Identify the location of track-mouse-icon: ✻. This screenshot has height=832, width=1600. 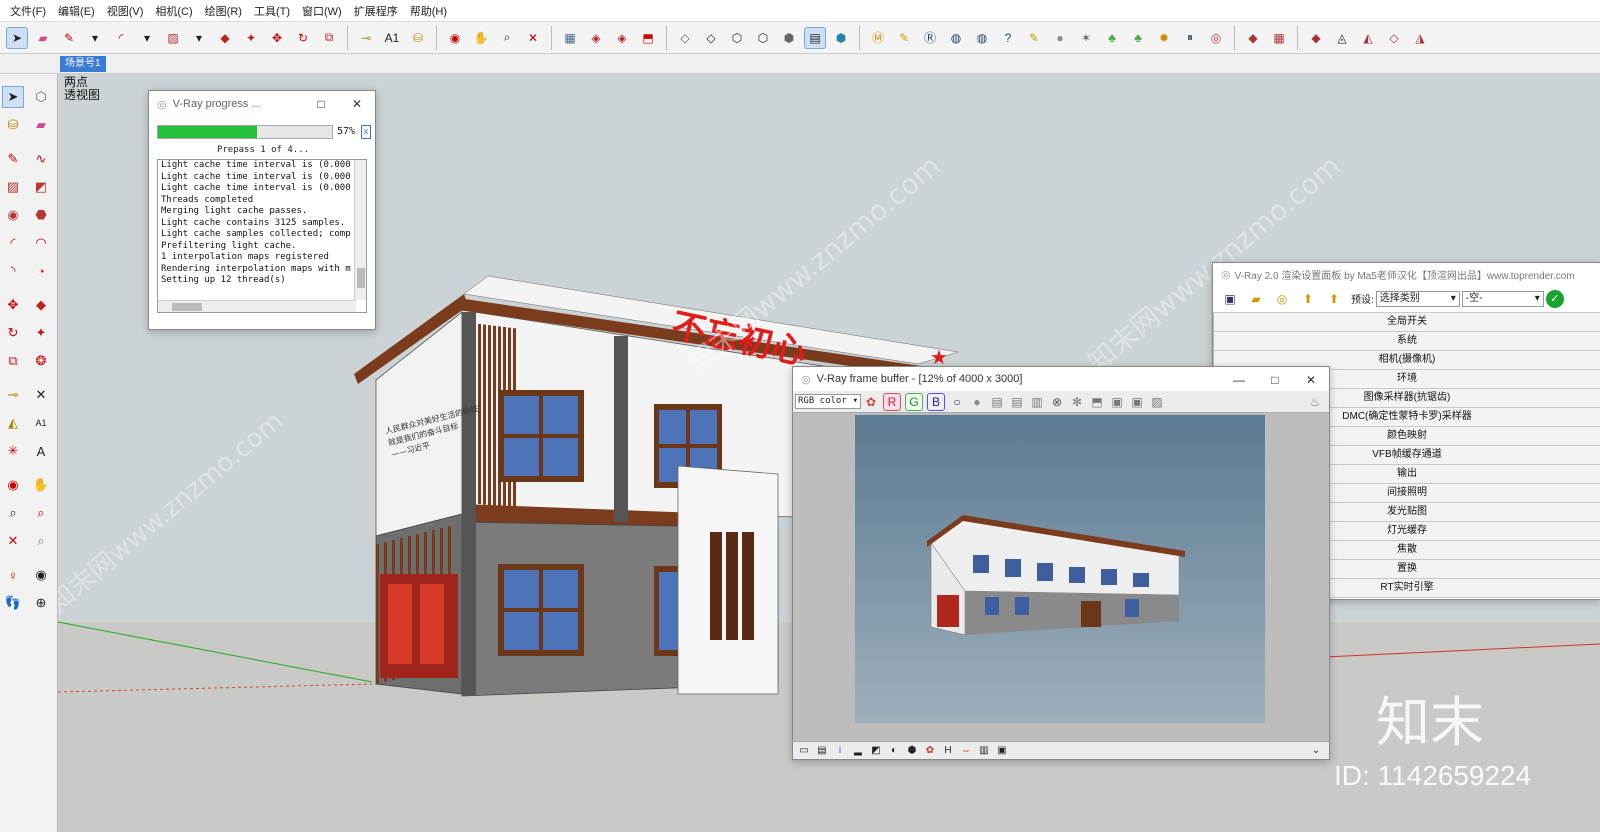
(1077, 402).